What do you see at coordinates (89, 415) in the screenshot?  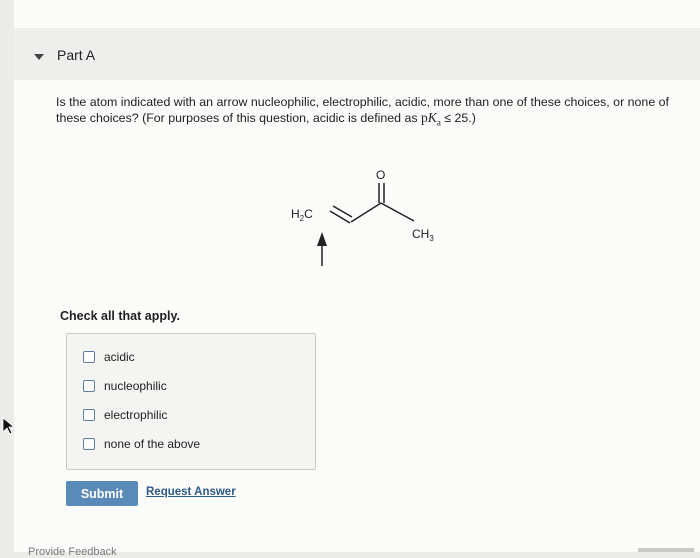 I see `checkbox-electrophilic` at bounding box center [89, 415].